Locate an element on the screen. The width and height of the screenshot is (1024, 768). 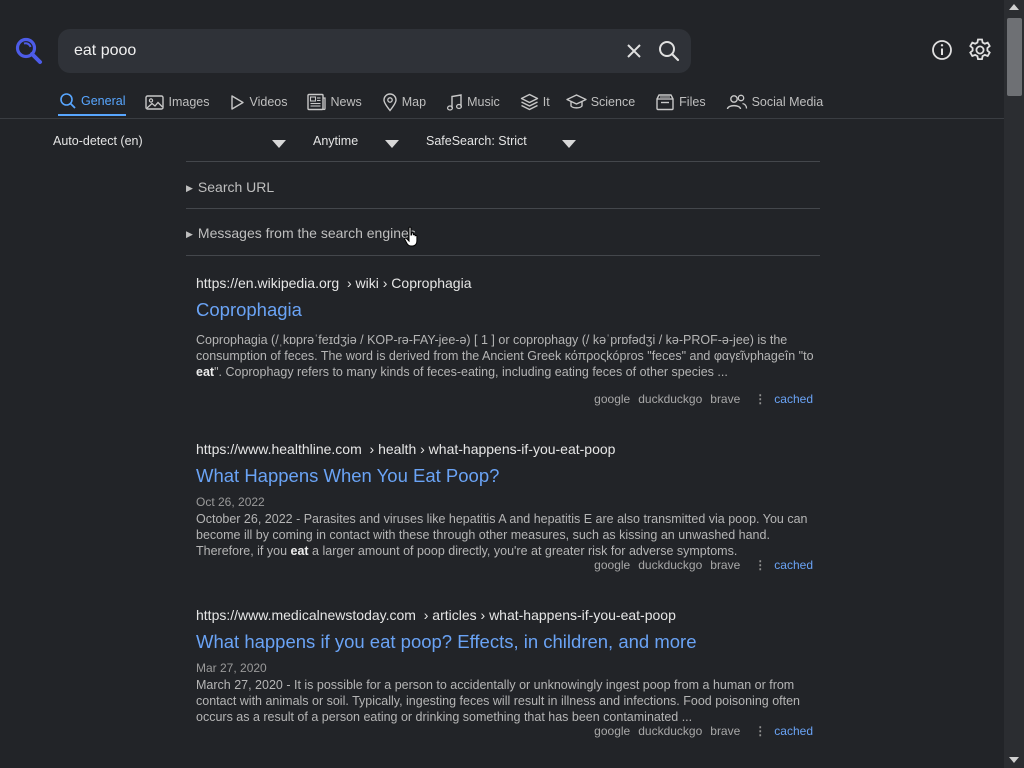
image-icon is located at coordinates (155, 102).